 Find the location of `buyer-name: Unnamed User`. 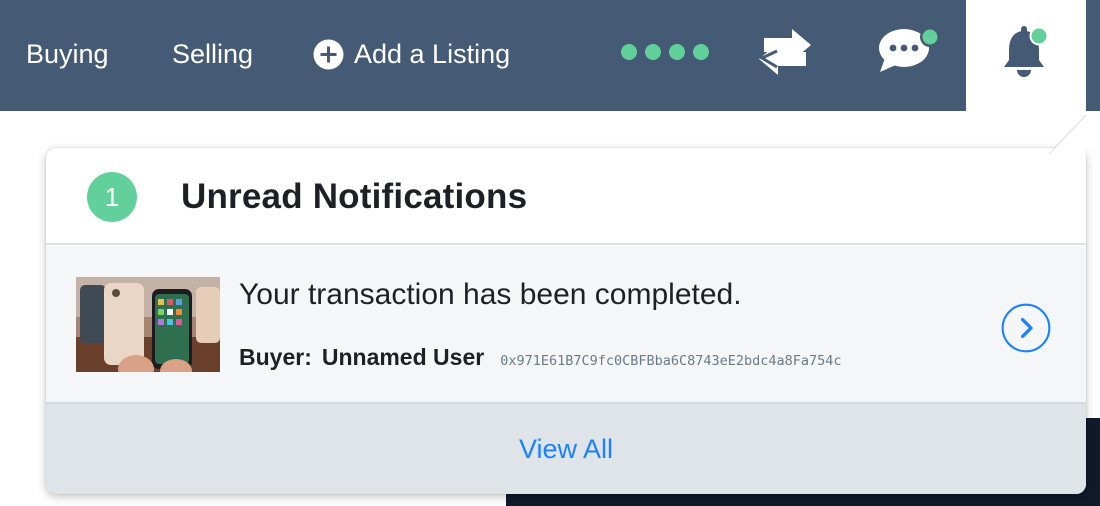

buyer-name: Unnamed User is located at coordinates (403, 357).